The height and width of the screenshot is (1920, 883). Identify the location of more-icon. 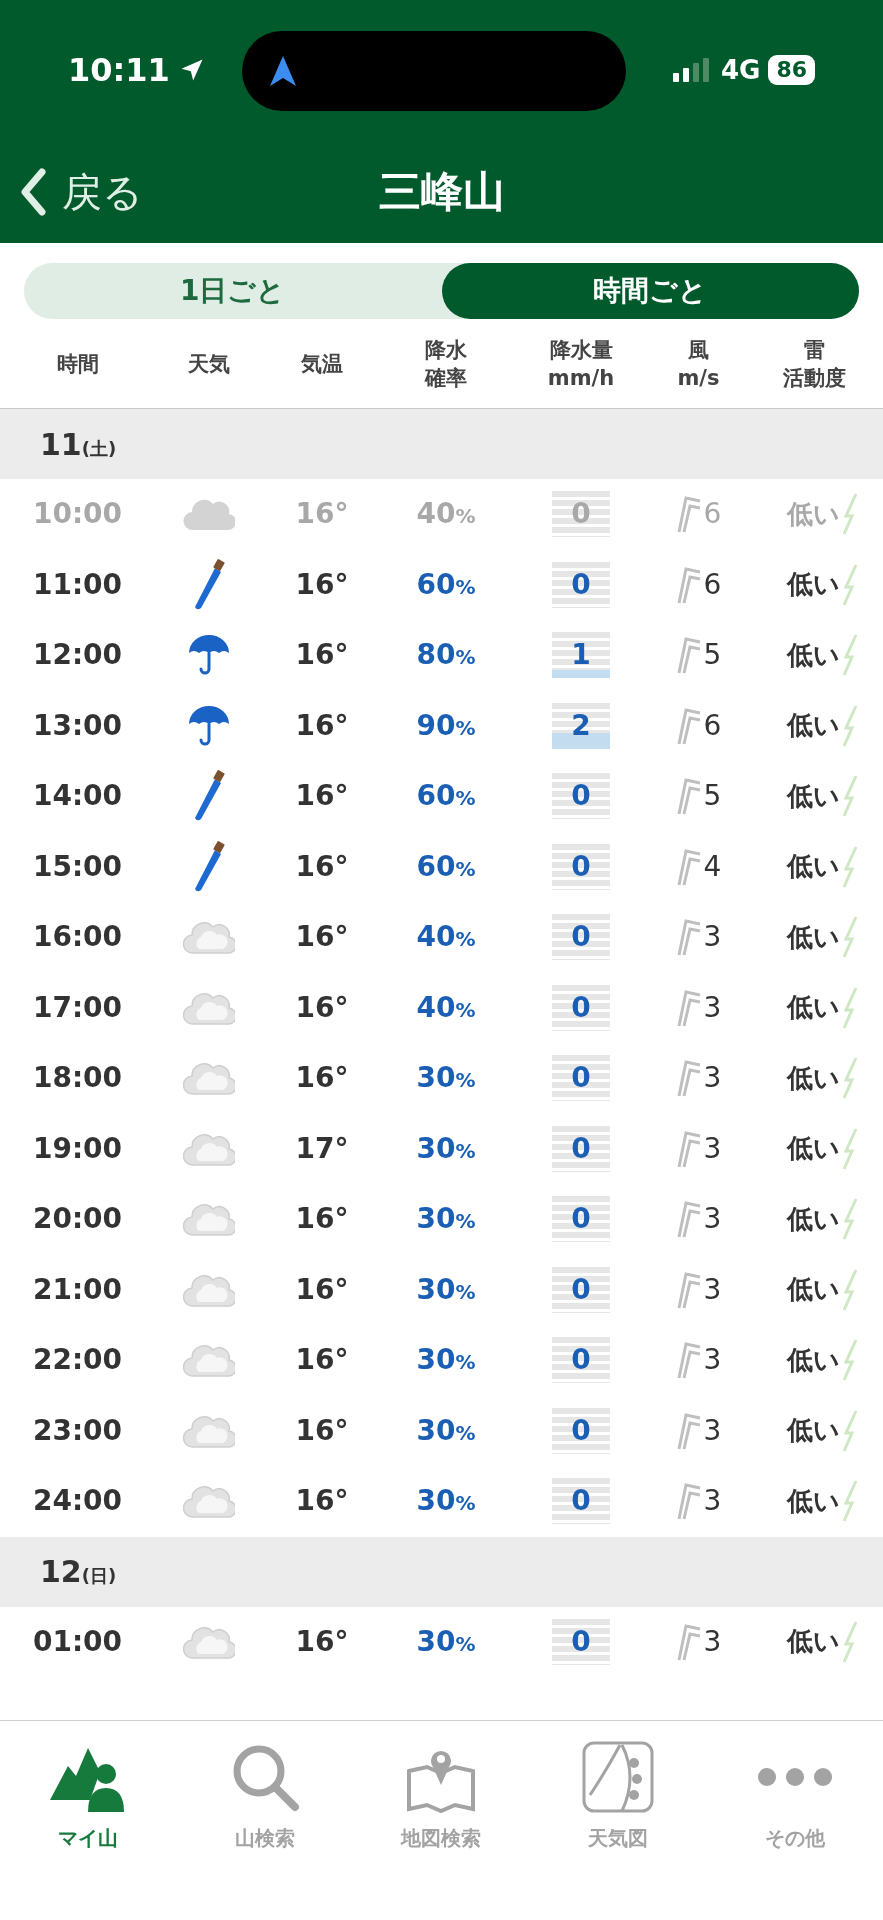
(794, 1777).